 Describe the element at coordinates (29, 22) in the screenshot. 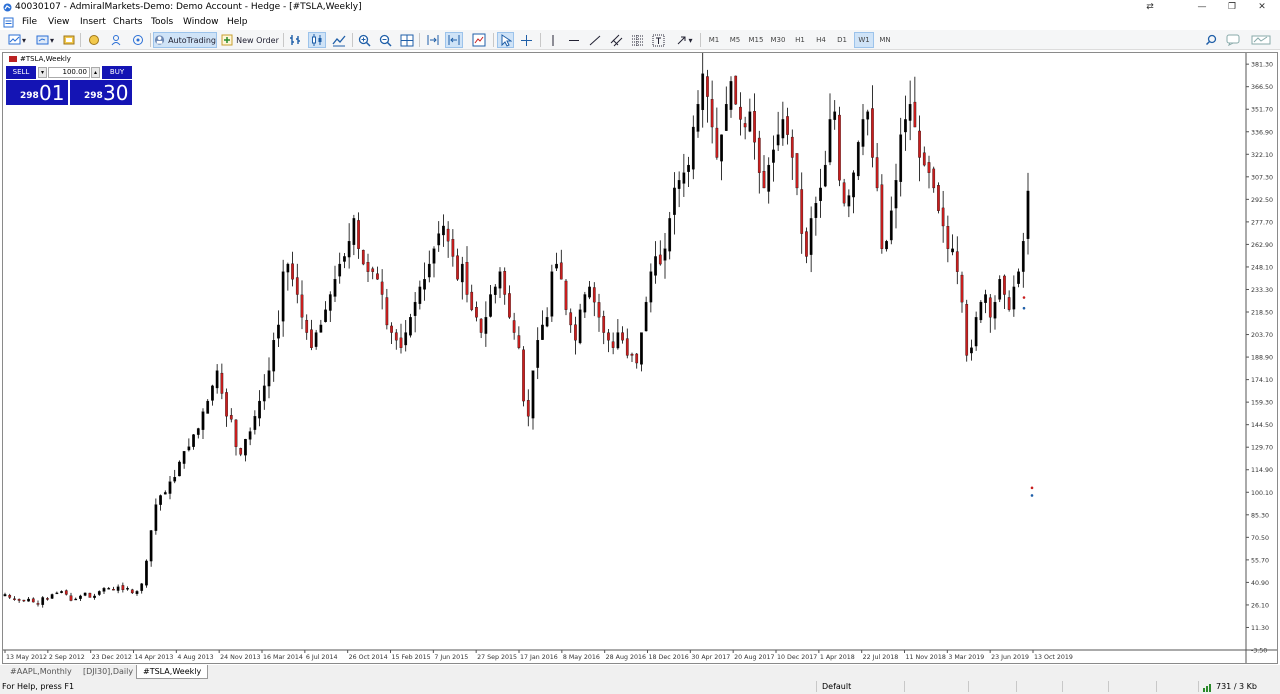

I see `menu-file: File` at that location.